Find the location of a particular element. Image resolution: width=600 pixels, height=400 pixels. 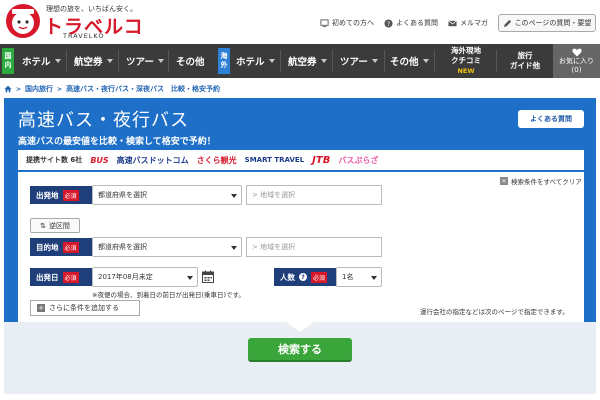

util-link-label: よくある質問 is located at coordinates (417, 23).